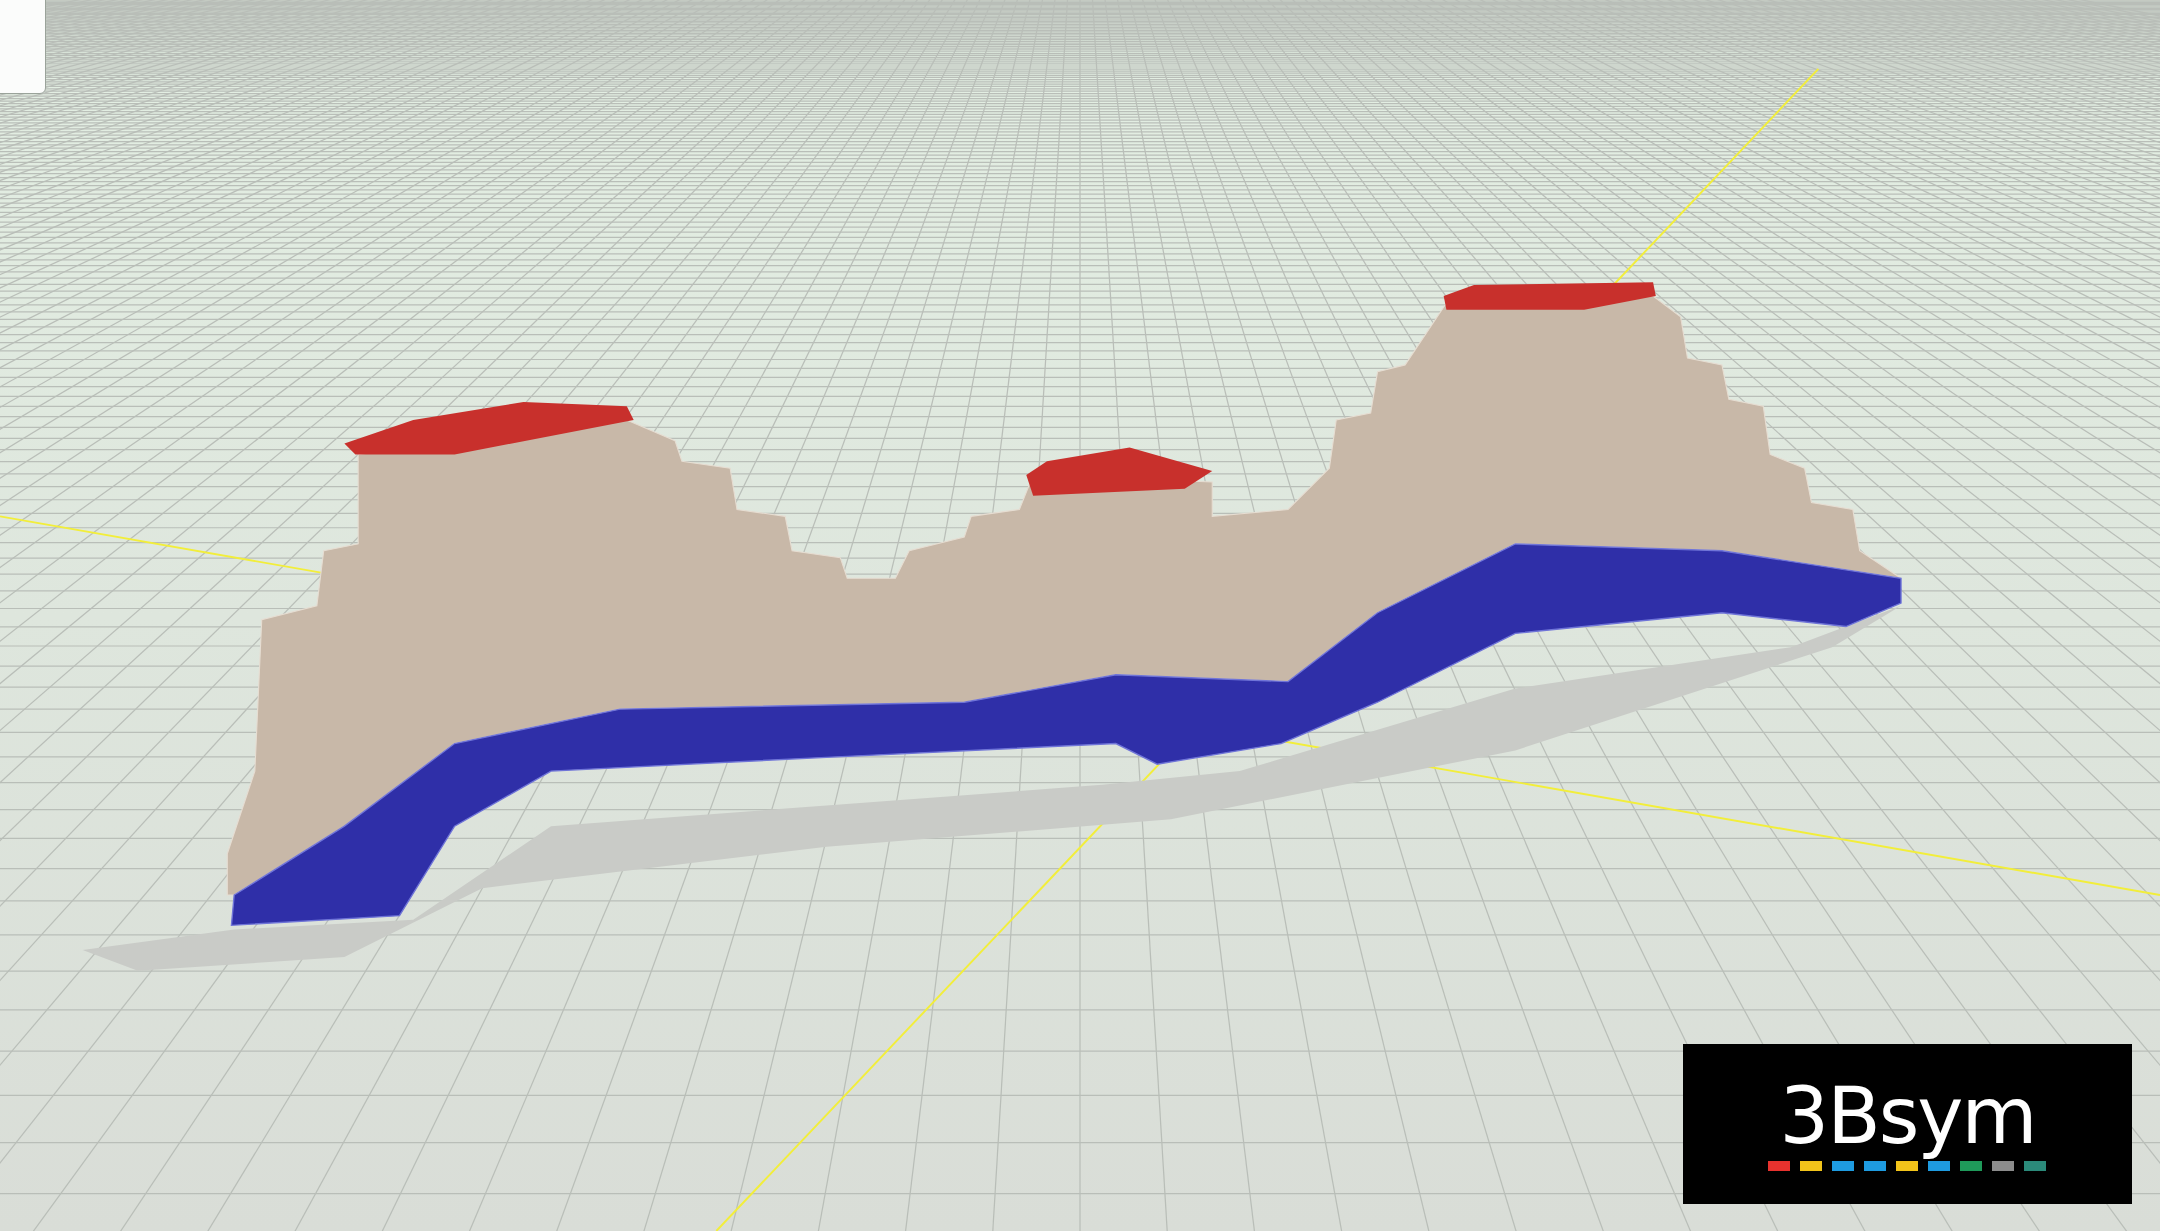 The height and width of the screenshot is (1231, 2160). I want to click on colored-bars-icon, so click(1907, 1166).